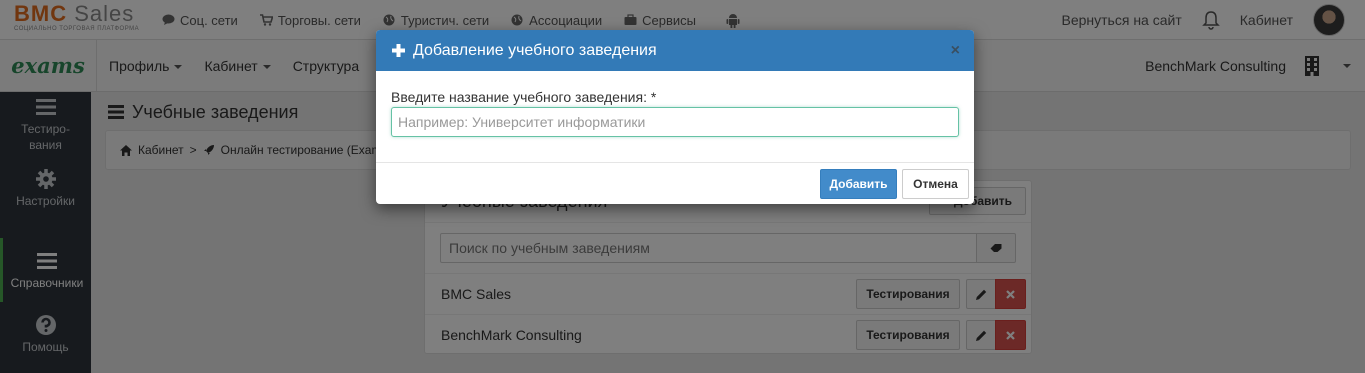 Image resolution: width=1365 pixels, height=373 pixels. Describe the element at coordinates (524, 97) in the screenshot. I see `institution-name-label: Введите название учебного заведения: *` at that location.